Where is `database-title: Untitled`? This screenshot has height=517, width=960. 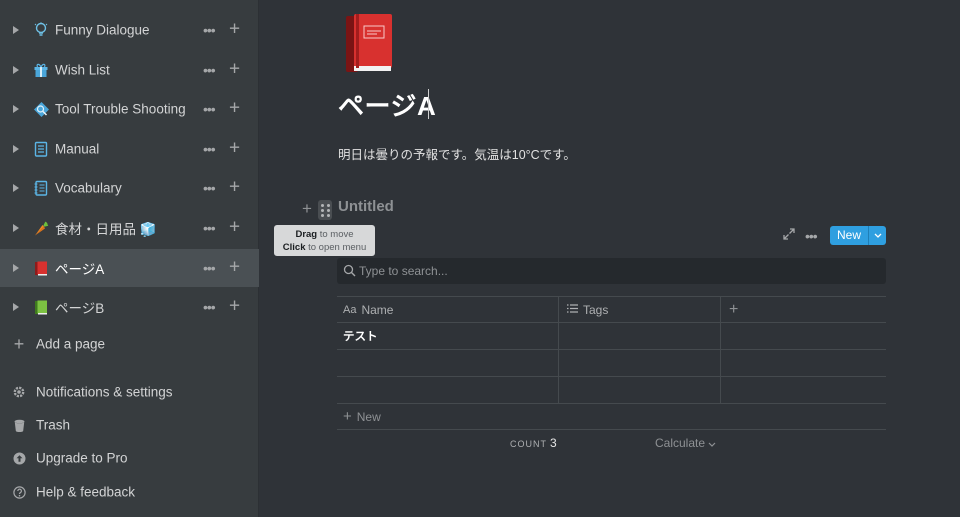 database-title: Untitled is located at coordinates (366, 206).